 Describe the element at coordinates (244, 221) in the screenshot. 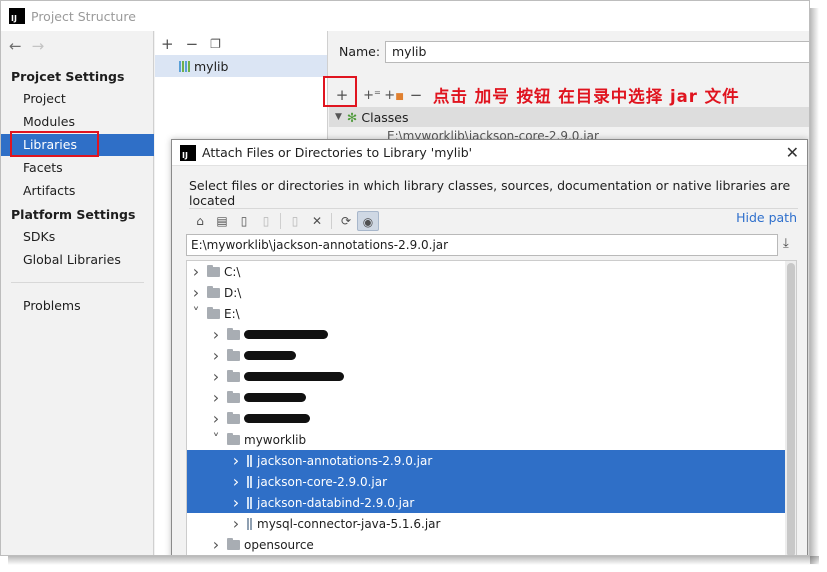

I see `project-folder-icon: ▯` at that location.